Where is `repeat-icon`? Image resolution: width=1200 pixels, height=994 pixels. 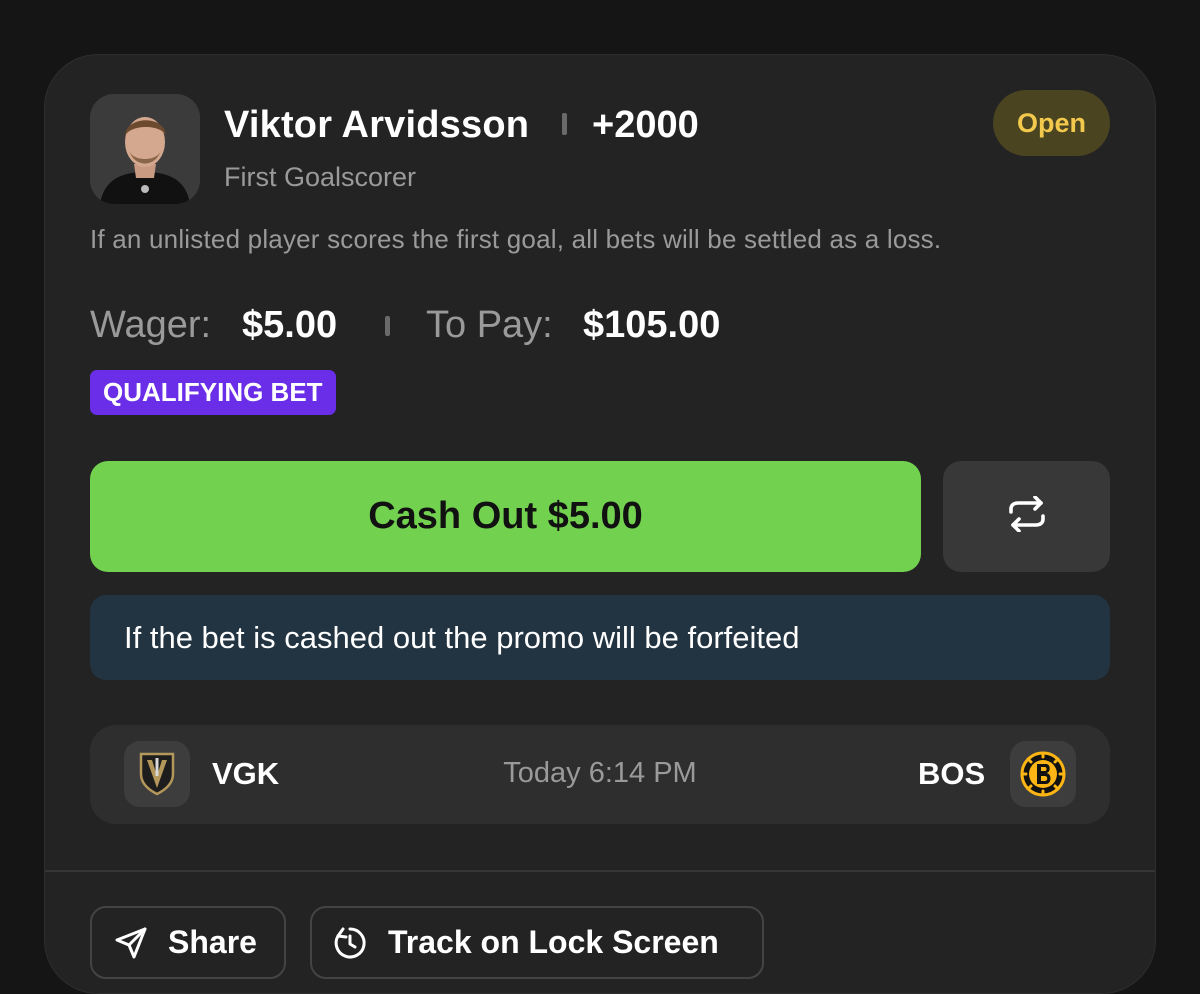 repeat-icon is located at coordinates (1027, 516).